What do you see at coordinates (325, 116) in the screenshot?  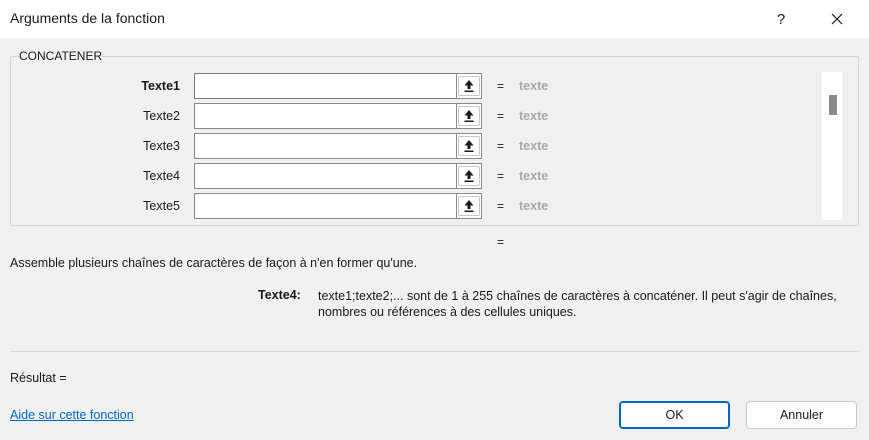 I see `argument-input-texte2` at bounding box center [325, 116].